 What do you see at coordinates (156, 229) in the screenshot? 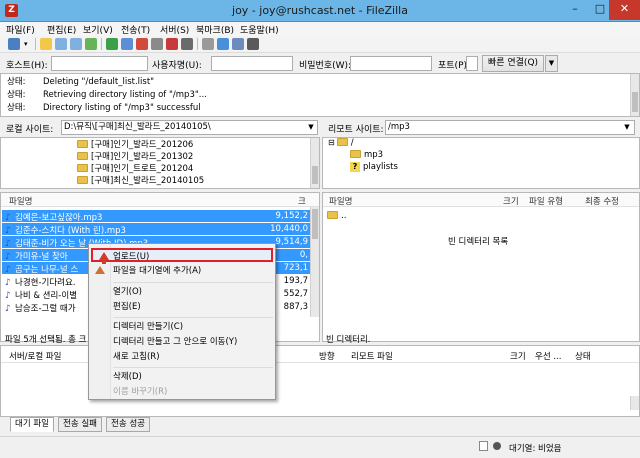
I see `file-row: ♪ 김준수-스치다 (With 린).mp3 10,440,0` at bounding box center [156, 229].